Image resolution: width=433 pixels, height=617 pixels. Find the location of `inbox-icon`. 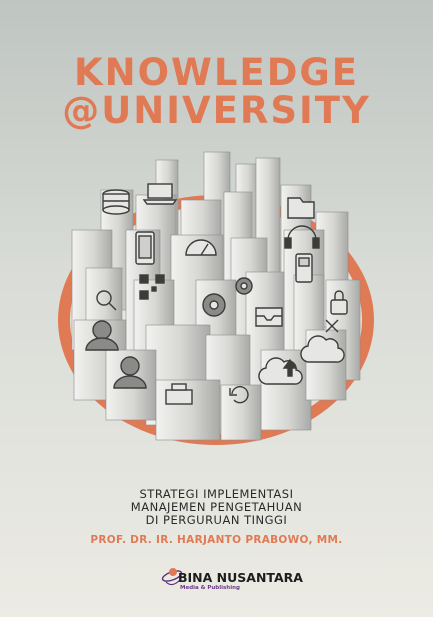

inbox-icon is located at coordinates (269, 317).